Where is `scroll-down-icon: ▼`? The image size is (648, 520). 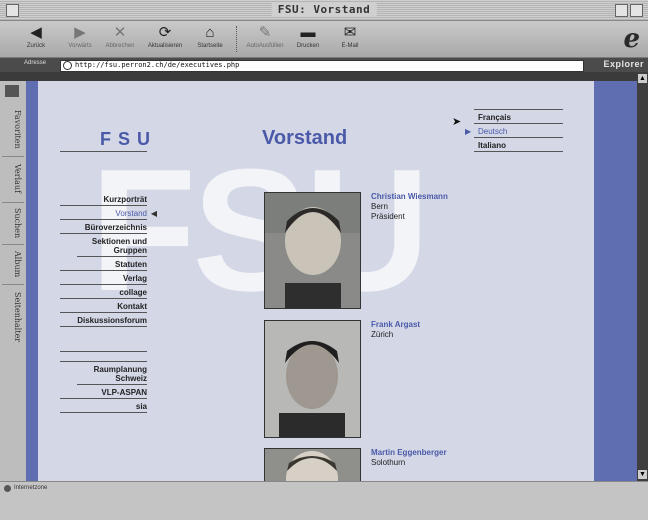 scroll-down-icon: ▼ is located at coordinates (642, 474).